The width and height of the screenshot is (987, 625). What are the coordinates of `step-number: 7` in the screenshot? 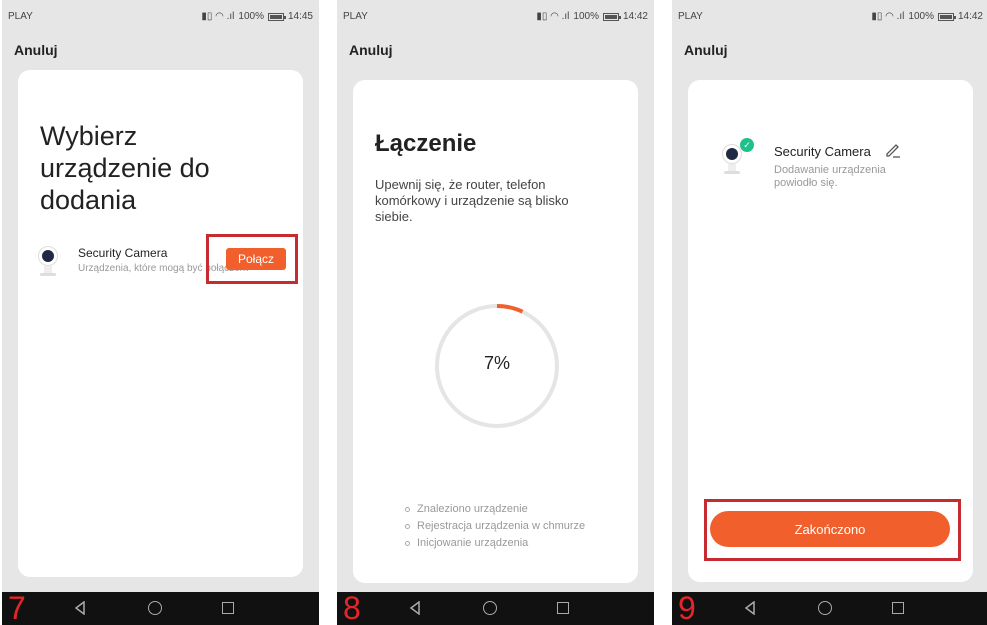 It's located at (17, 607).